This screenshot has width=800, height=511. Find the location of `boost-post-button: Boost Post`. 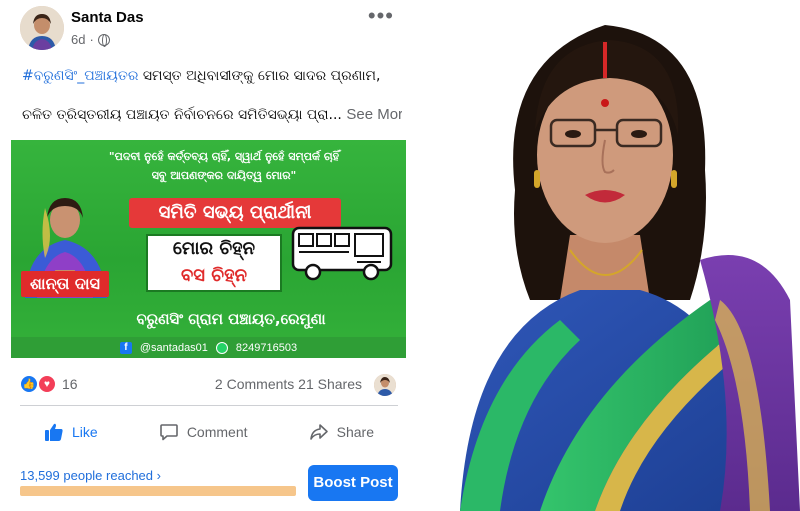

boost-post-button: Boost Post is located at coordinates (353, 483).